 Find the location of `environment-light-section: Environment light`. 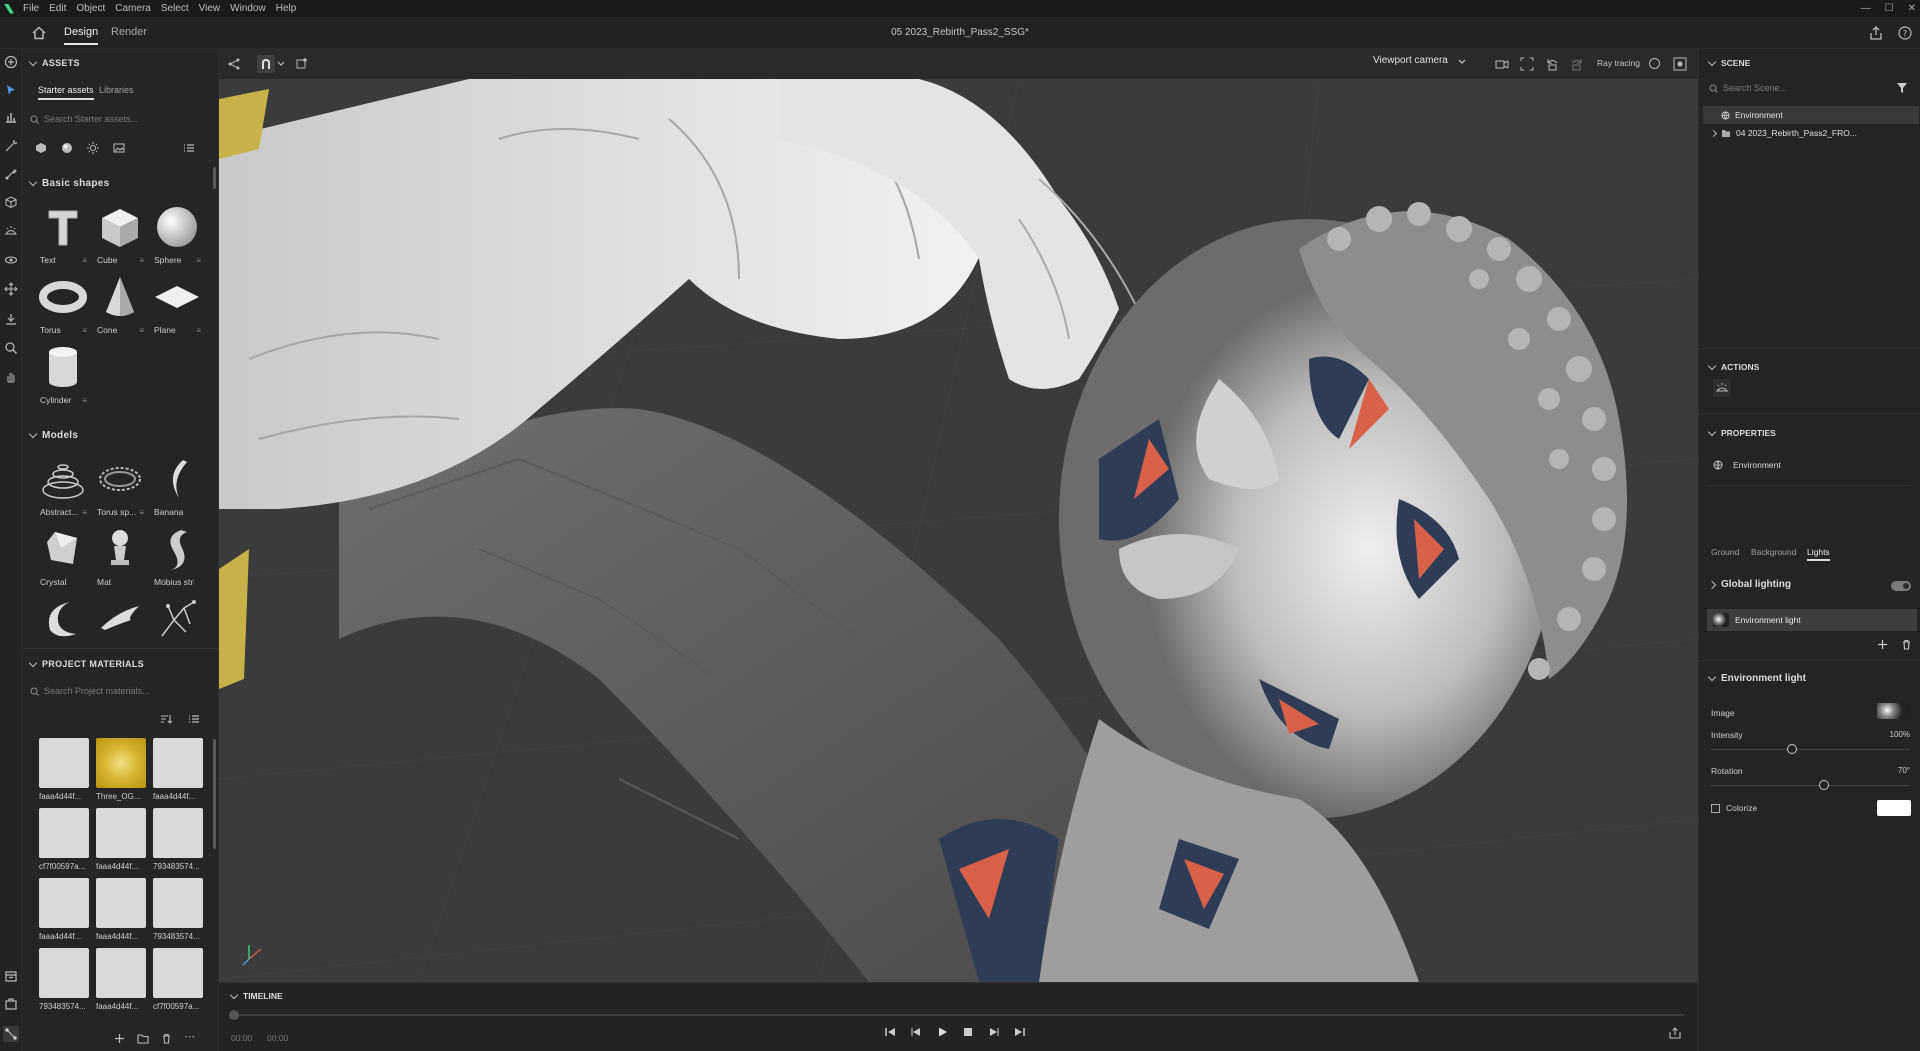

environment-light-section: Environment light is located at coordinates (1756, 678).